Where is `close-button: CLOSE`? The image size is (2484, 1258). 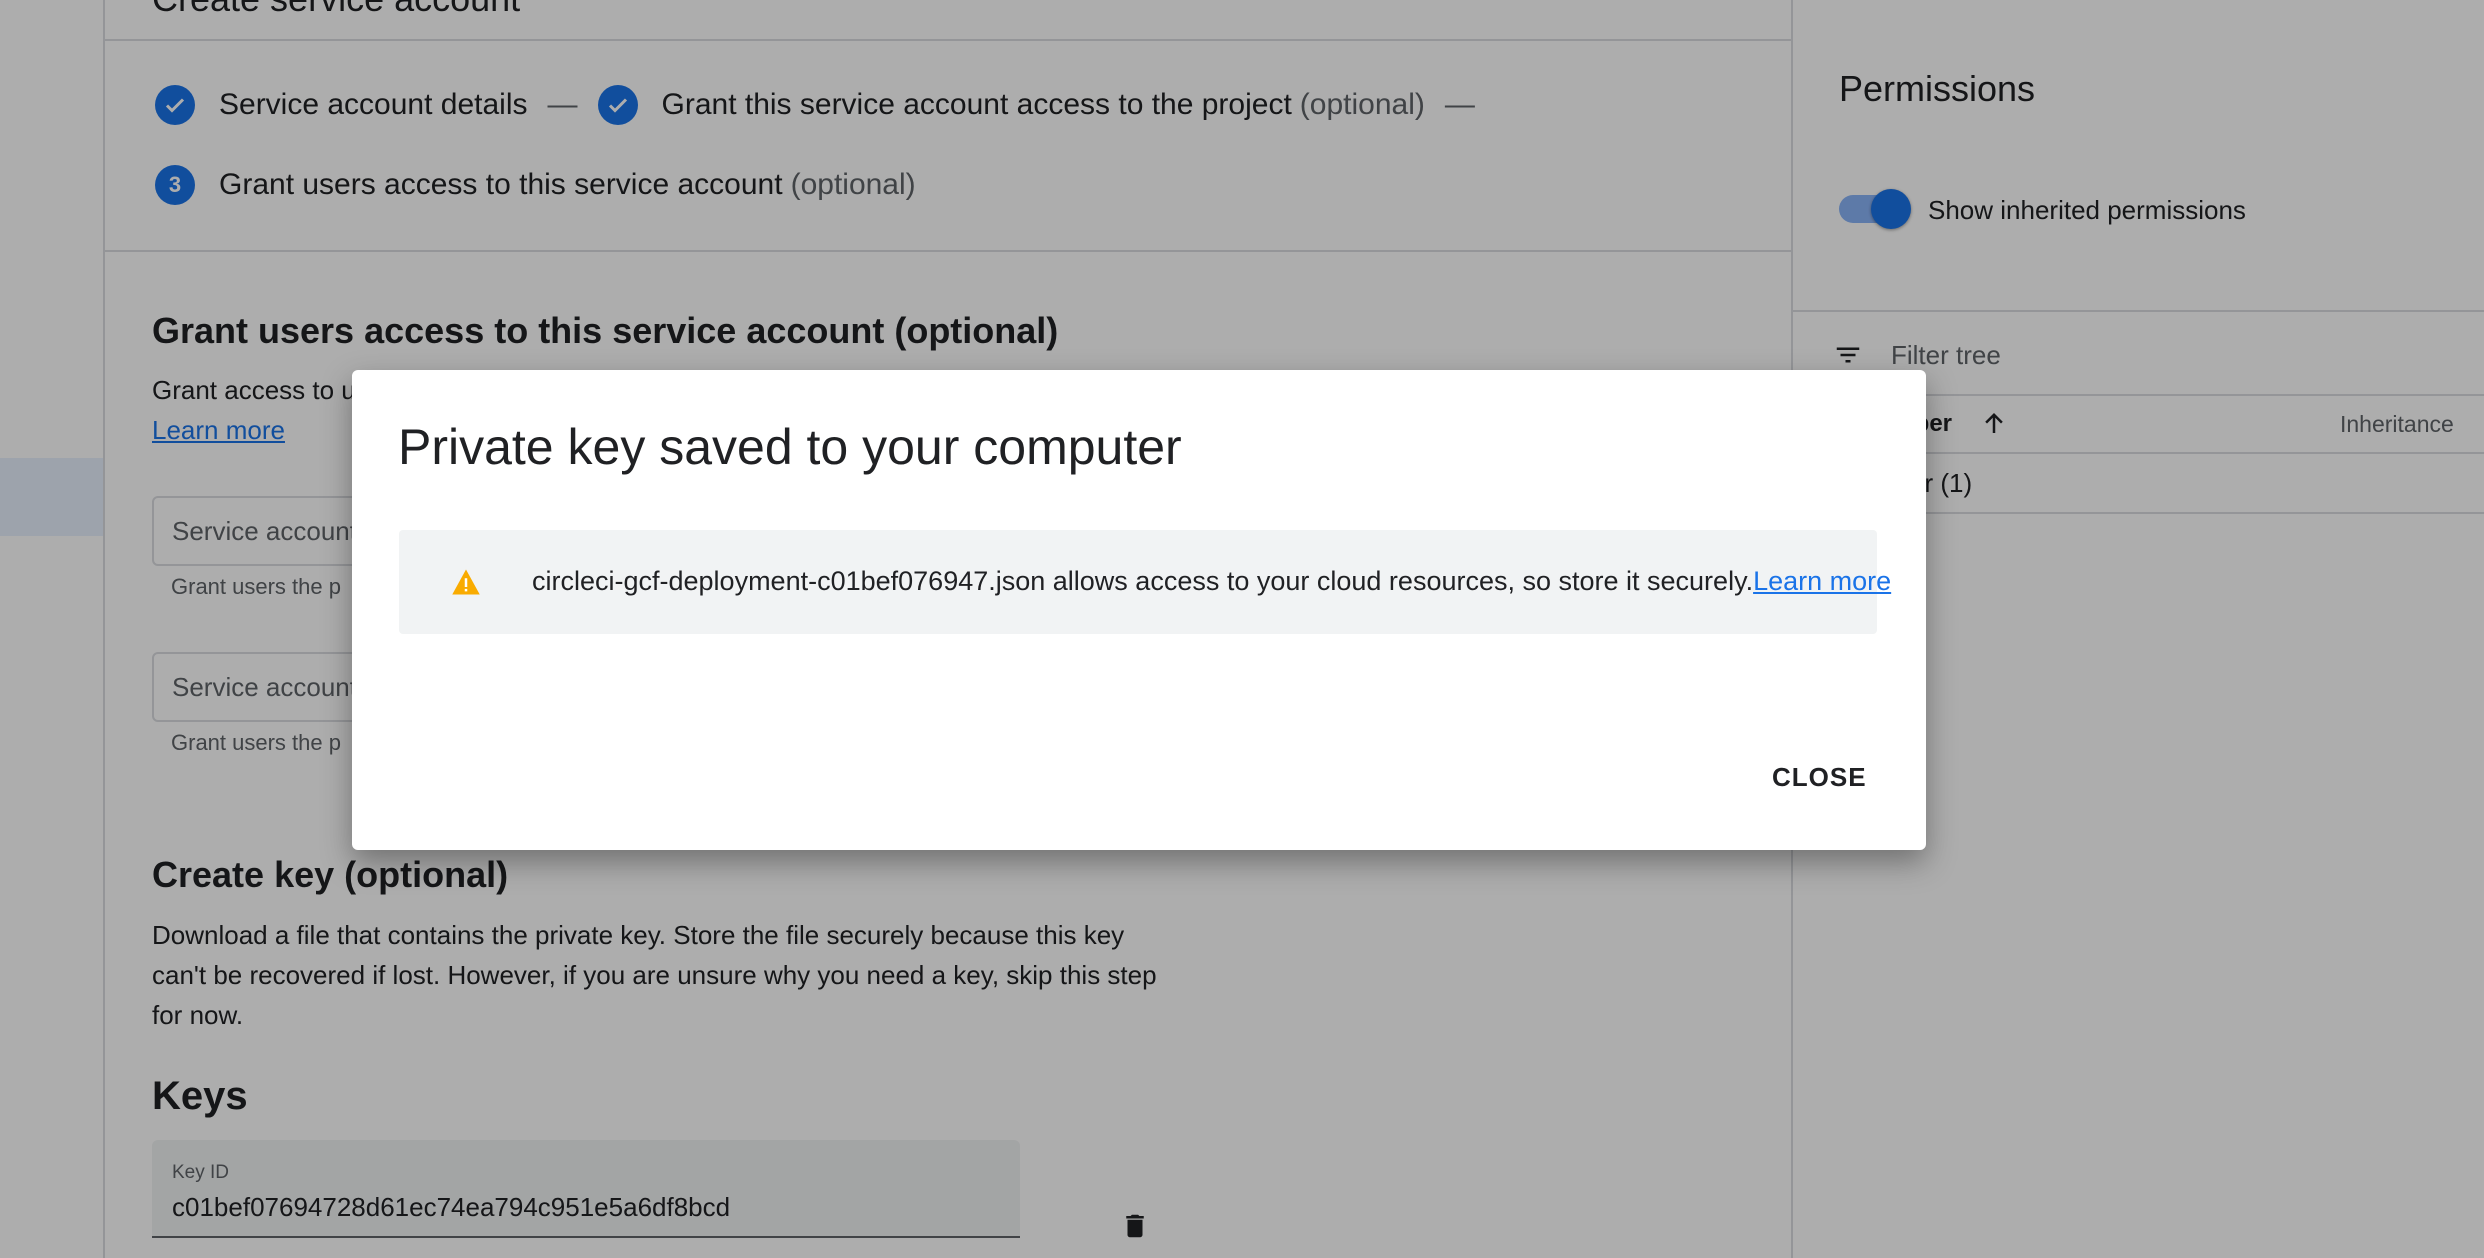 close-button: CLOSE is located at coordinates (1819, 777).